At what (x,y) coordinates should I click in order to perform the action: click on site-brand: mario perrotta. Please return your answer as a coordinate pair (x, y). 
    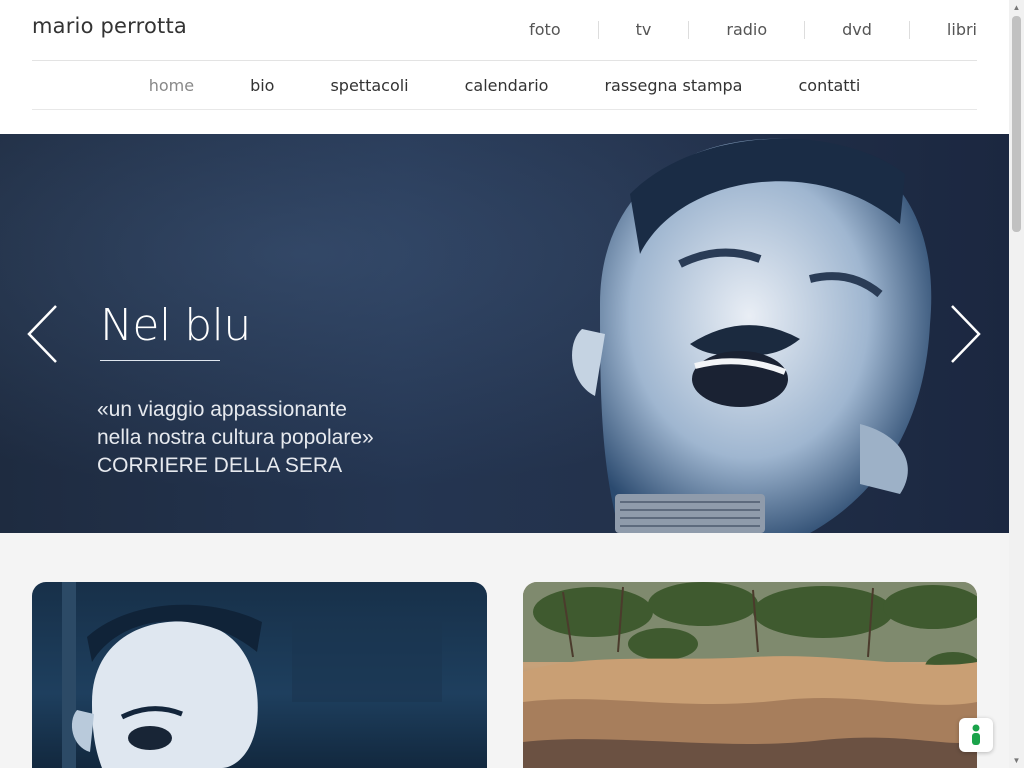
    Looking at the image, I should click on (109, 26).